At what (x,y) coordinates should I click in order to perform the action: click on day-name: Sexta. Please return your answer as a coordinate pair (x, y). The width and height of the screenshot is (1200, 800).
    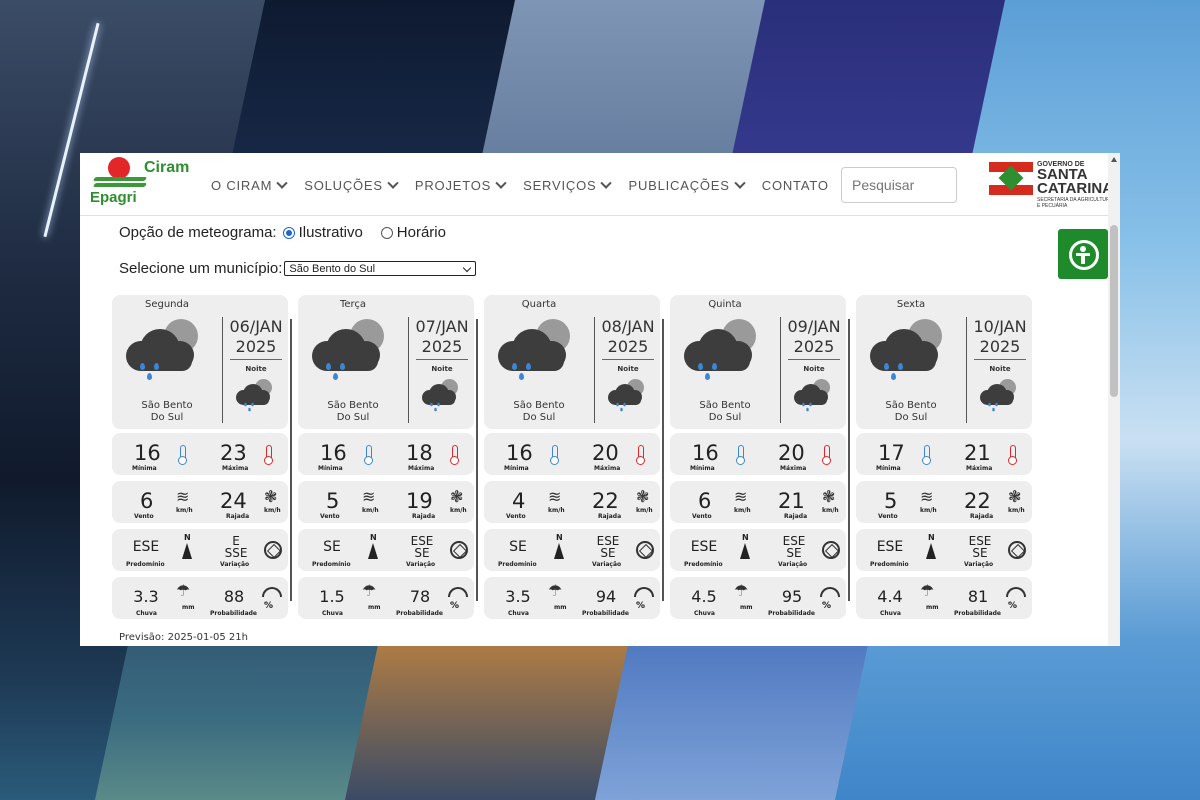
    Looking at the image, I should click on (911, 304).